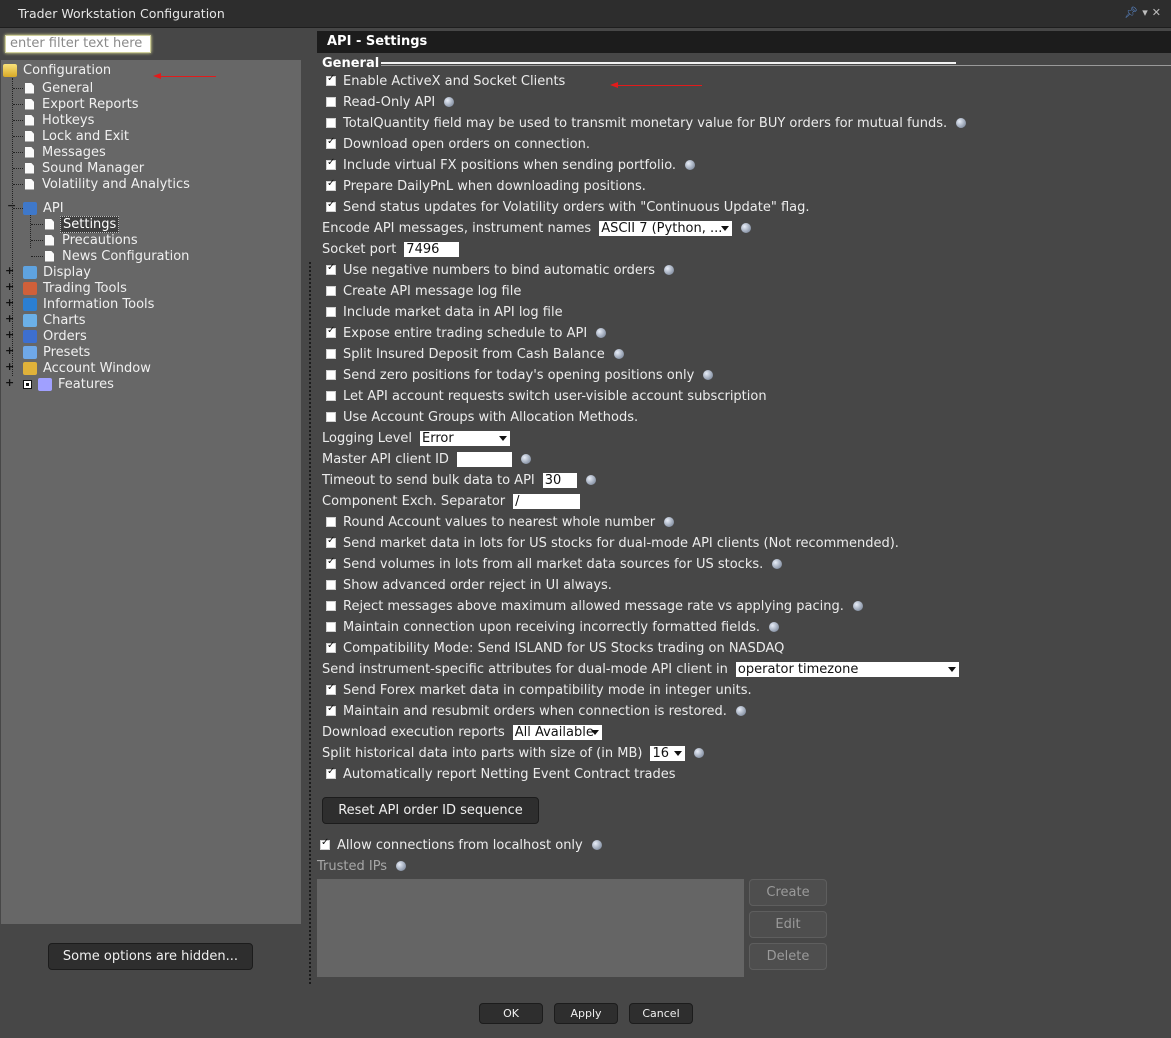 The height and width of the screenshot is (1038, 1171). What do you see at coordinates (430, 810) in the screenshot?
I see `reset-api-order-id-button: Reset API order ID sequence` at bounding box center [430, 810].